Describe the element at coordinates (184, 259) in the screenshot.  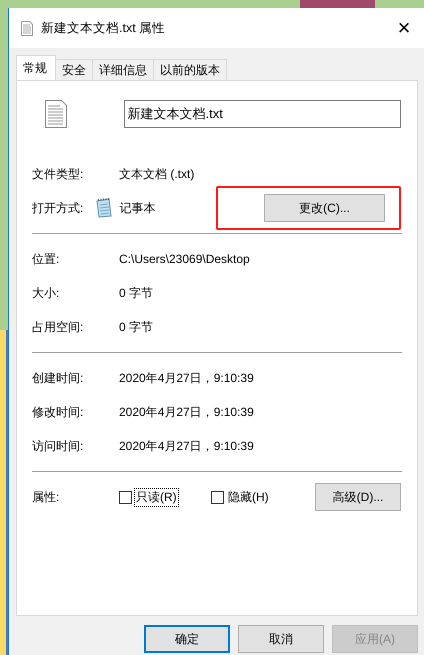
I see `field-value: C:\Users\23069\Desktop` at that location.